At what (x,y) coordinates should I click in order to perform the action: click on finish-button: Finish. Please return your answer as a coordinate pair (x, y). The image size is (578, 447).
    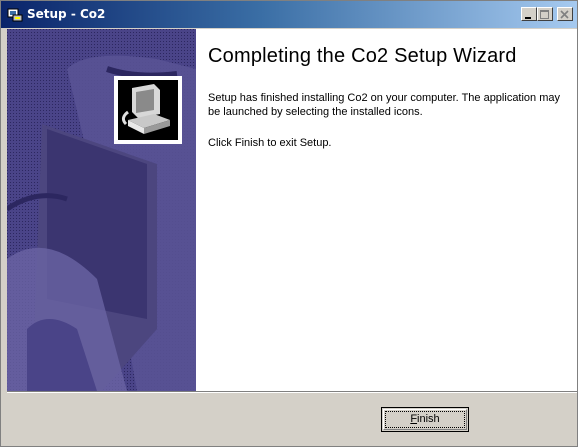
    Looking at the image, I should click on (425, 419).